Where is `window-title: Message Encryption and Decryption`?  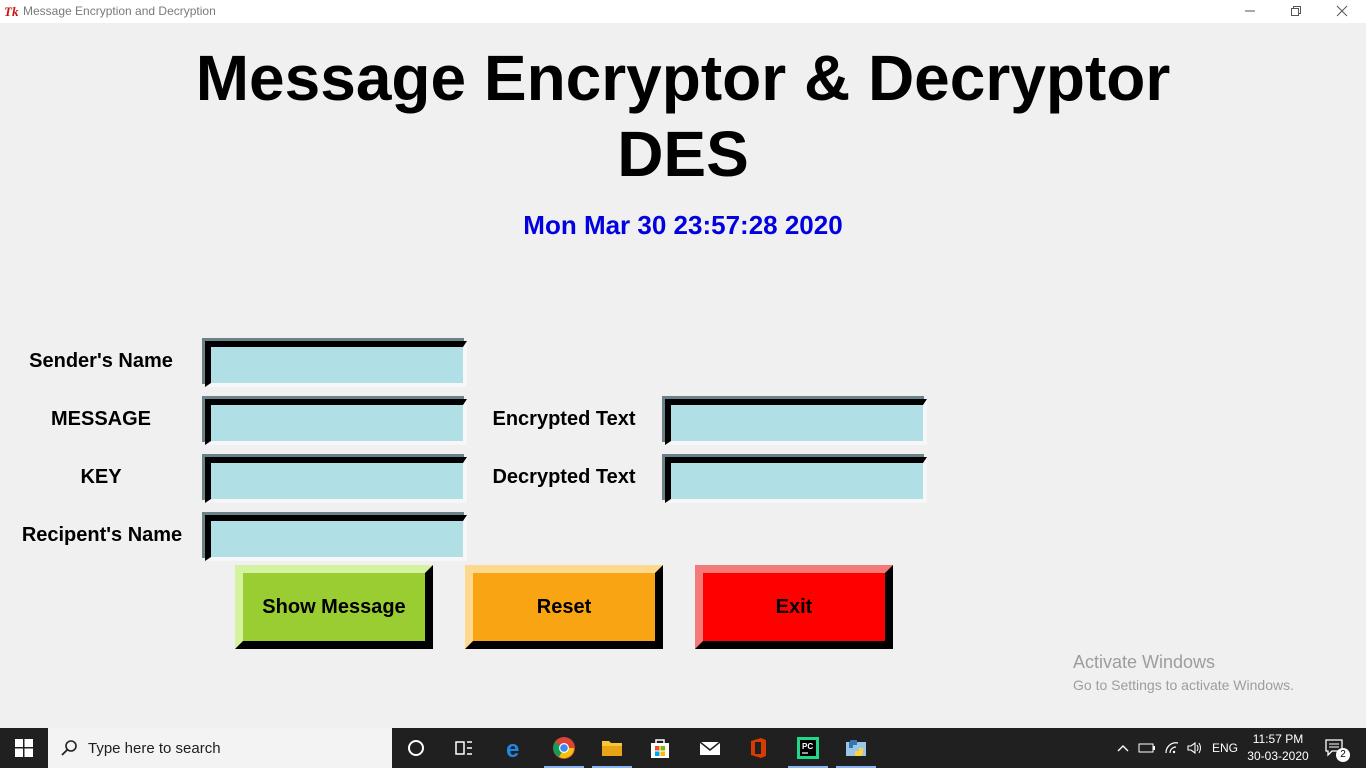
window-title: Message Encryption and Decryption is located at coordinates (119, 11).